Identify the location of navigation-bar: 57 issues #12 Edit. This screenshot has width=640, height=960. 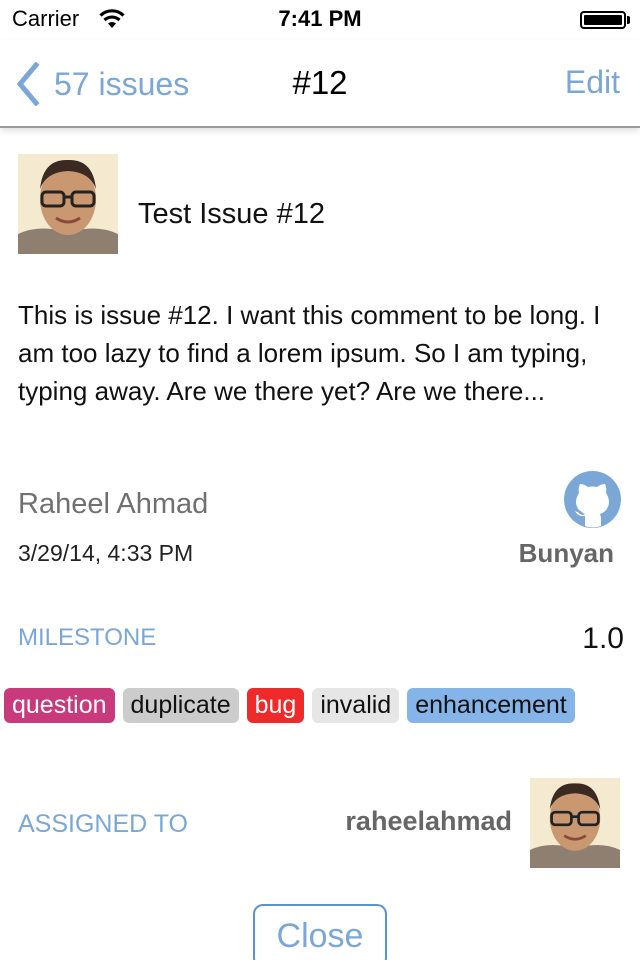
(320, 84).